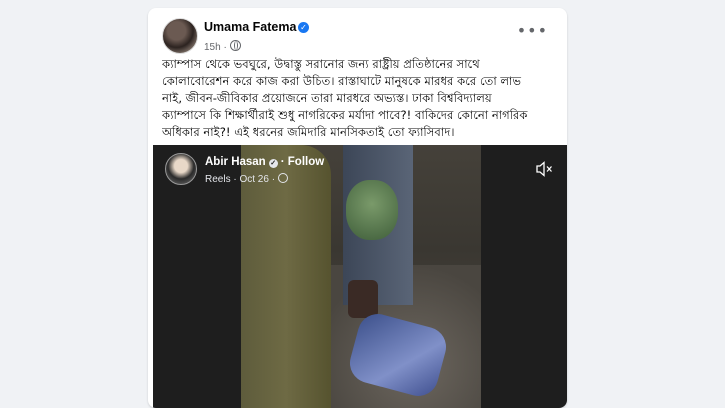 The width and height of the screenshot is (725, 408). I want to click on author-avatar, so click(180, 36).